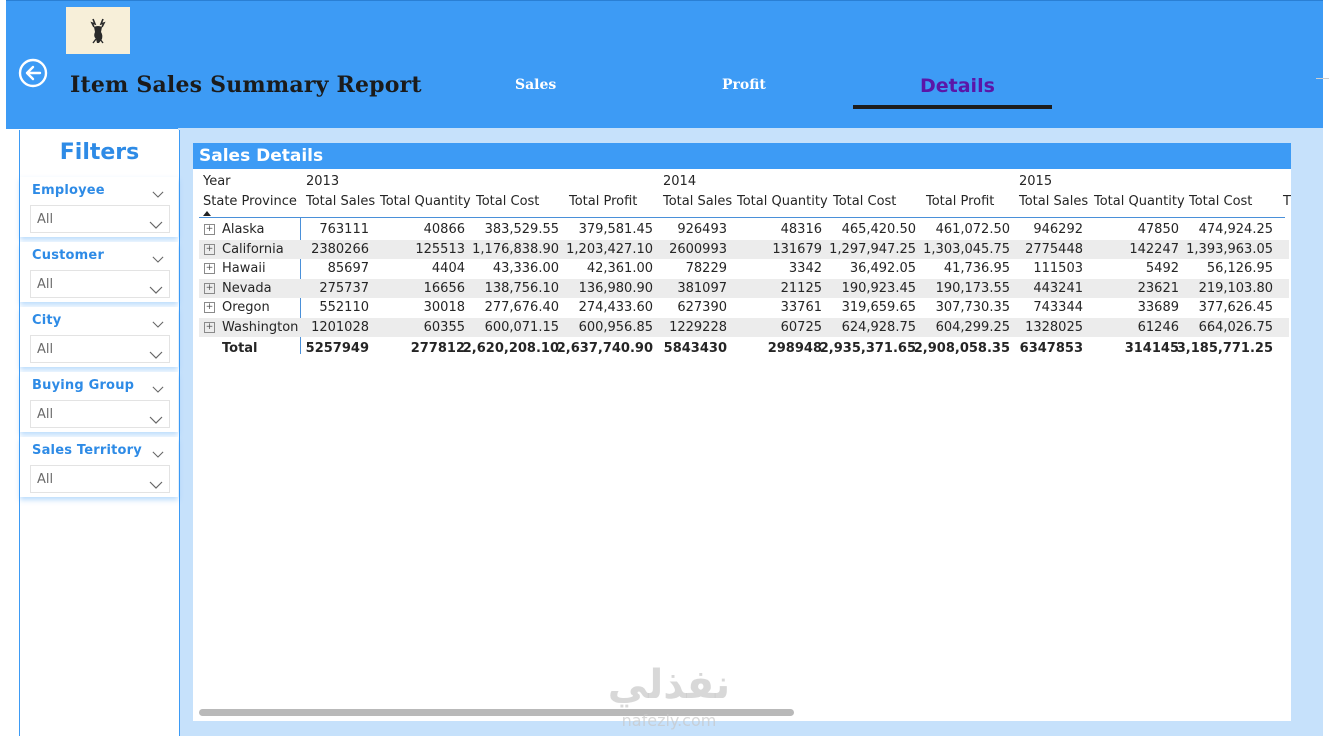 Image resolution: width=1329 pixels, height=736 pixels. I want to click on table-cell: 465,420.50, so click(878, 229).